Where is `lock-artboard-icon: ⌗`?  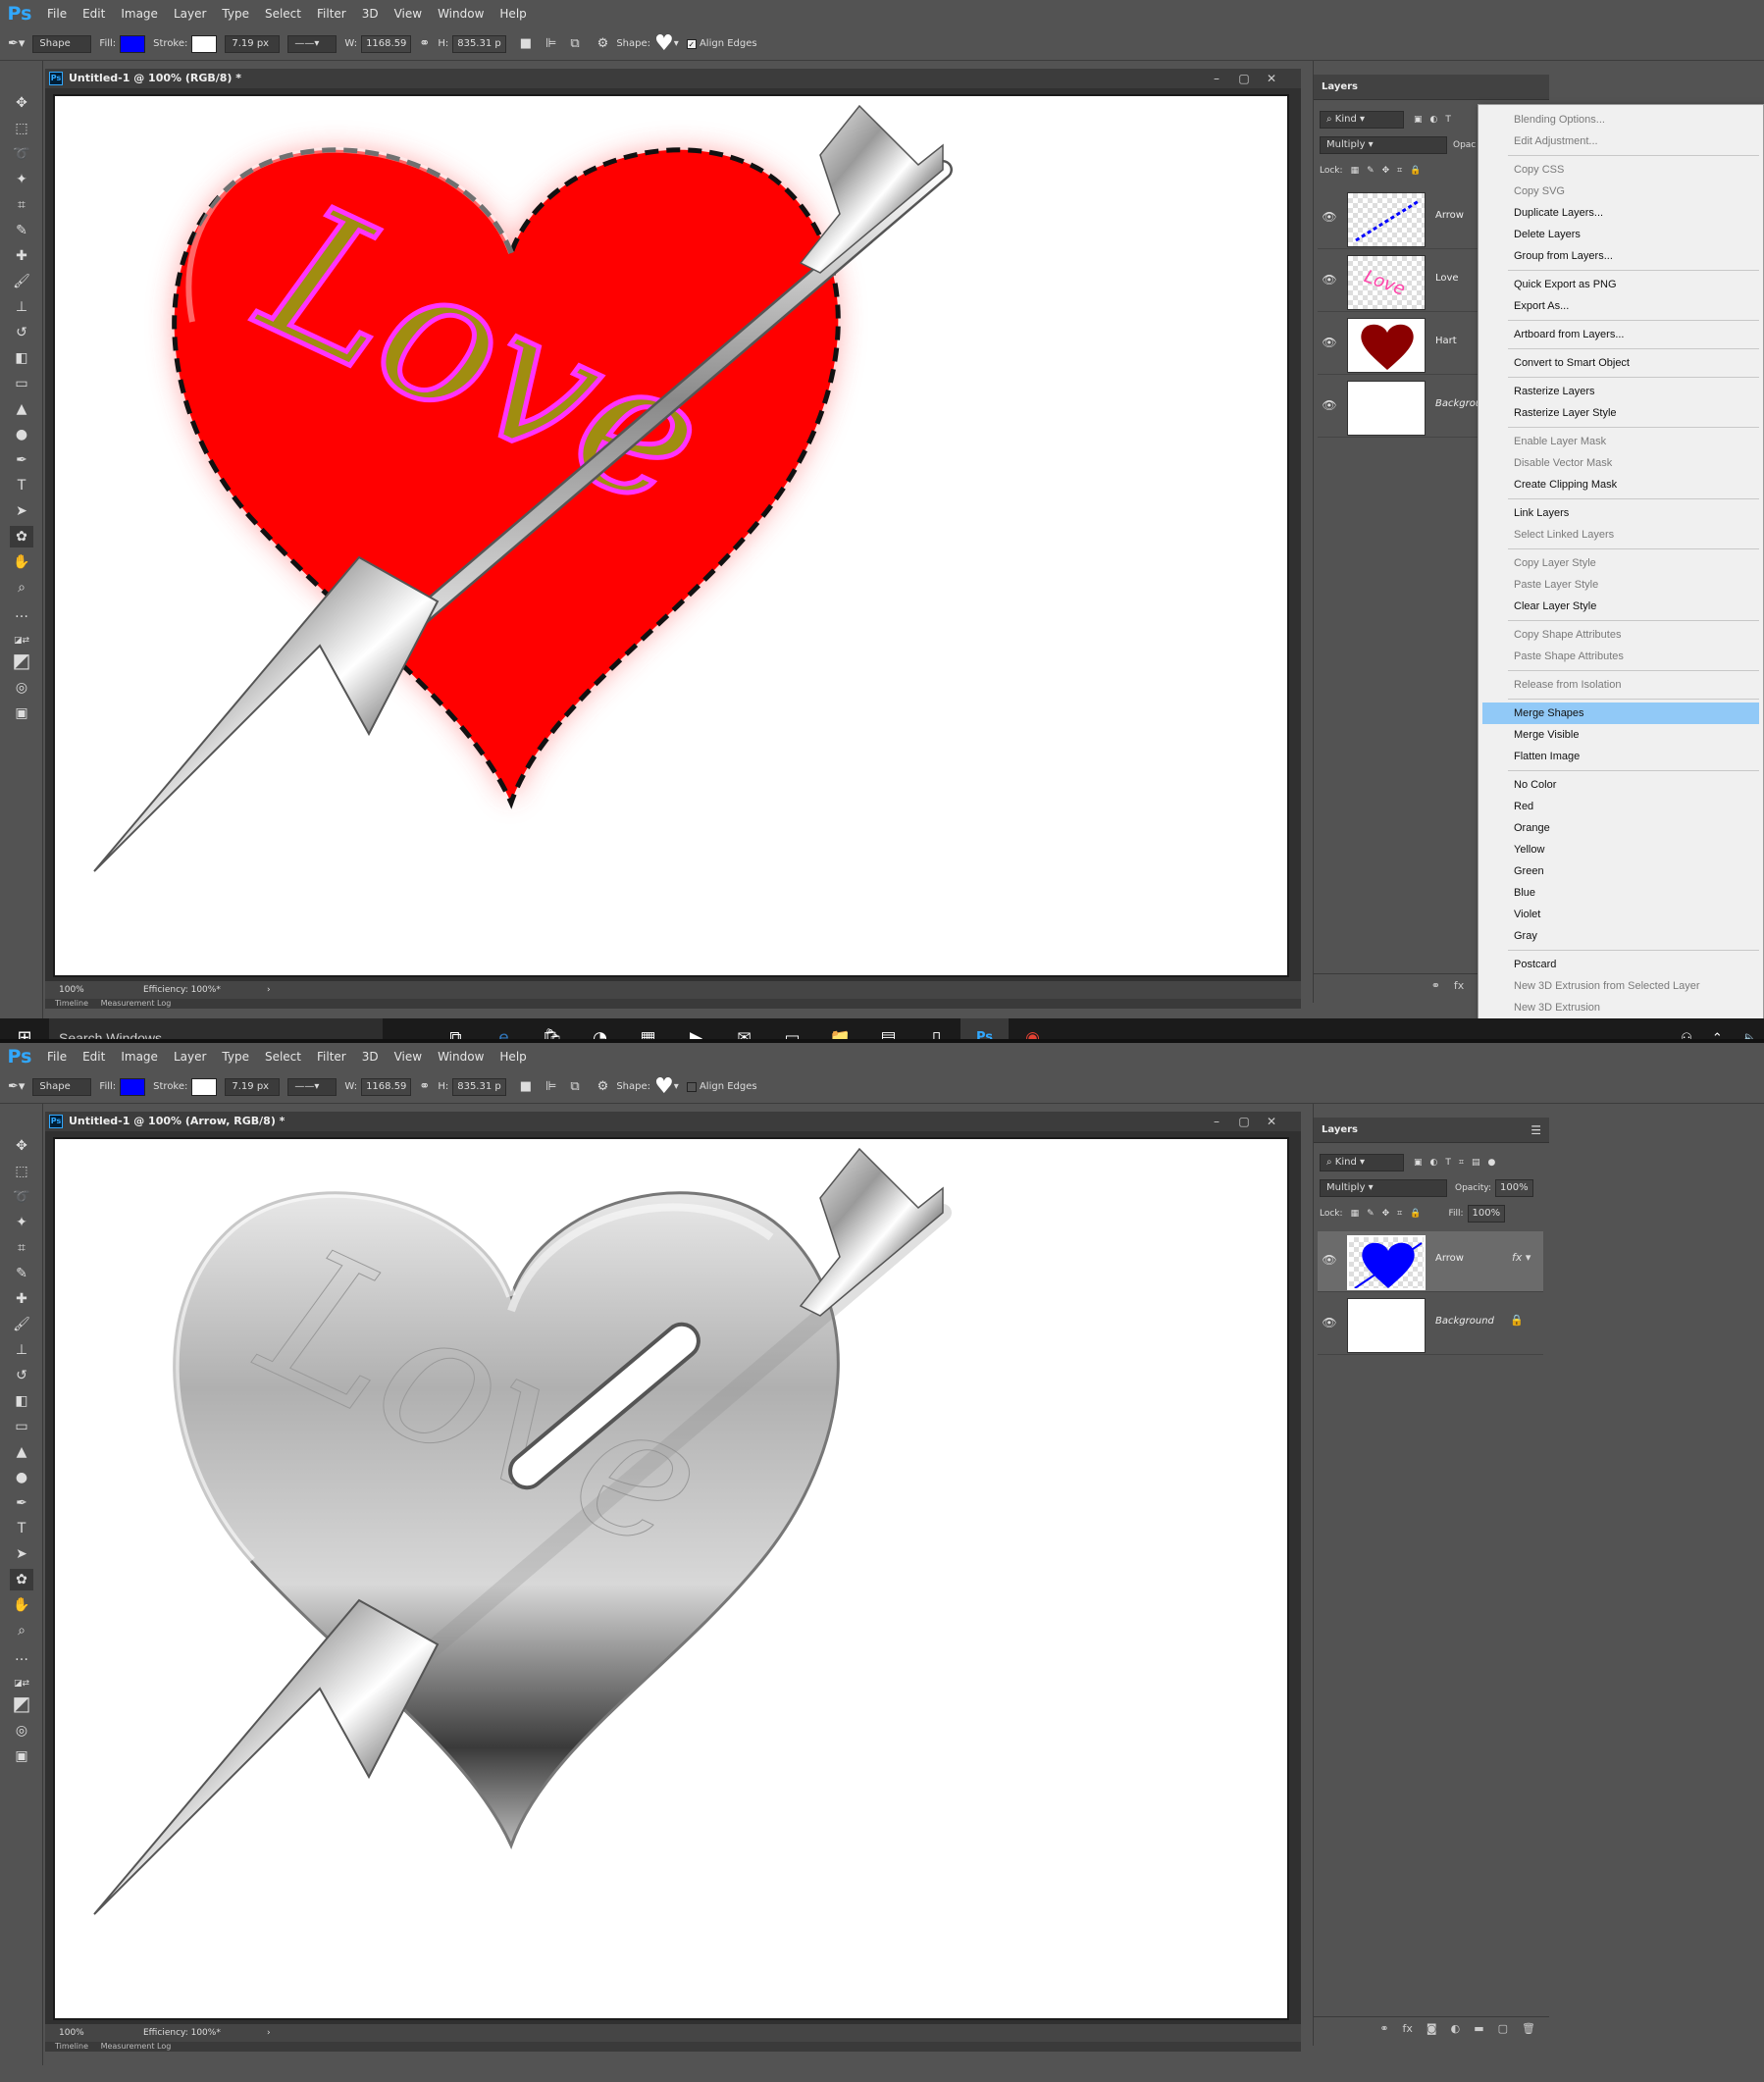
lock-artboard-icon: ⌗ is located at coordinates (1399, 1214).